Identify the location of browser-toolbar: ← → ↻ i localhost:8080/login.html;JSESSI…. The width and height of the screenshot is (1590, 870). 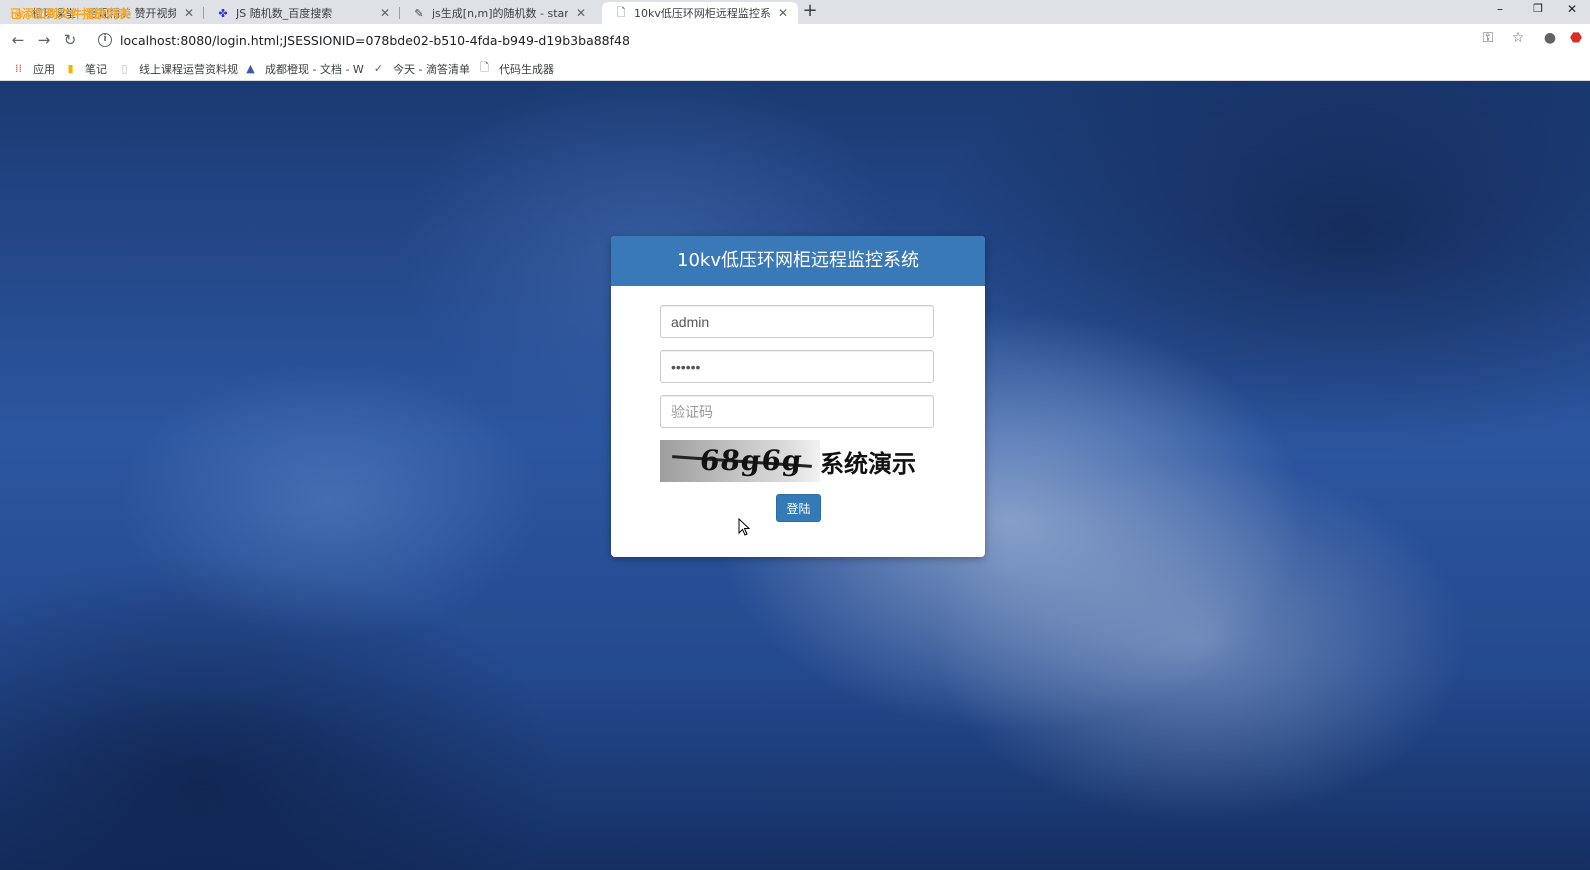
(795, 40).